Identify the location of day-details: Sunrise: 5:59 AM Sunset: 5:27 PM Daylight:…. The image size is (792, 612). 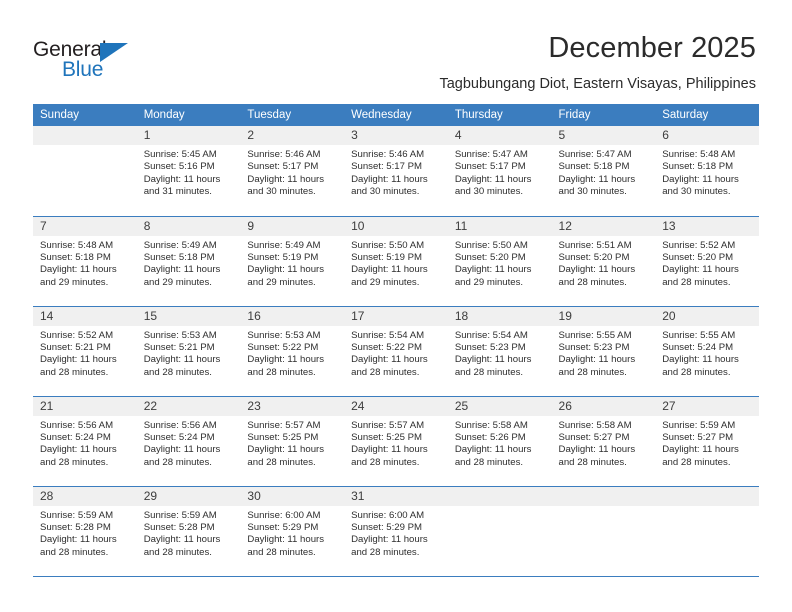
(707, 443).